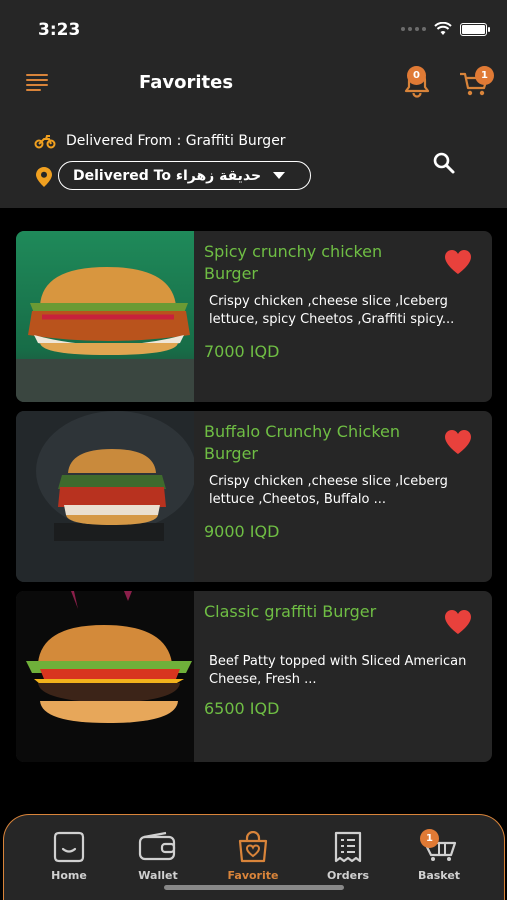 This screenshot has width=507, height=900. Describe the element at coordinates (253, 875) in the screenshot. I see `nav-favorite-label: Favorite` at that location.